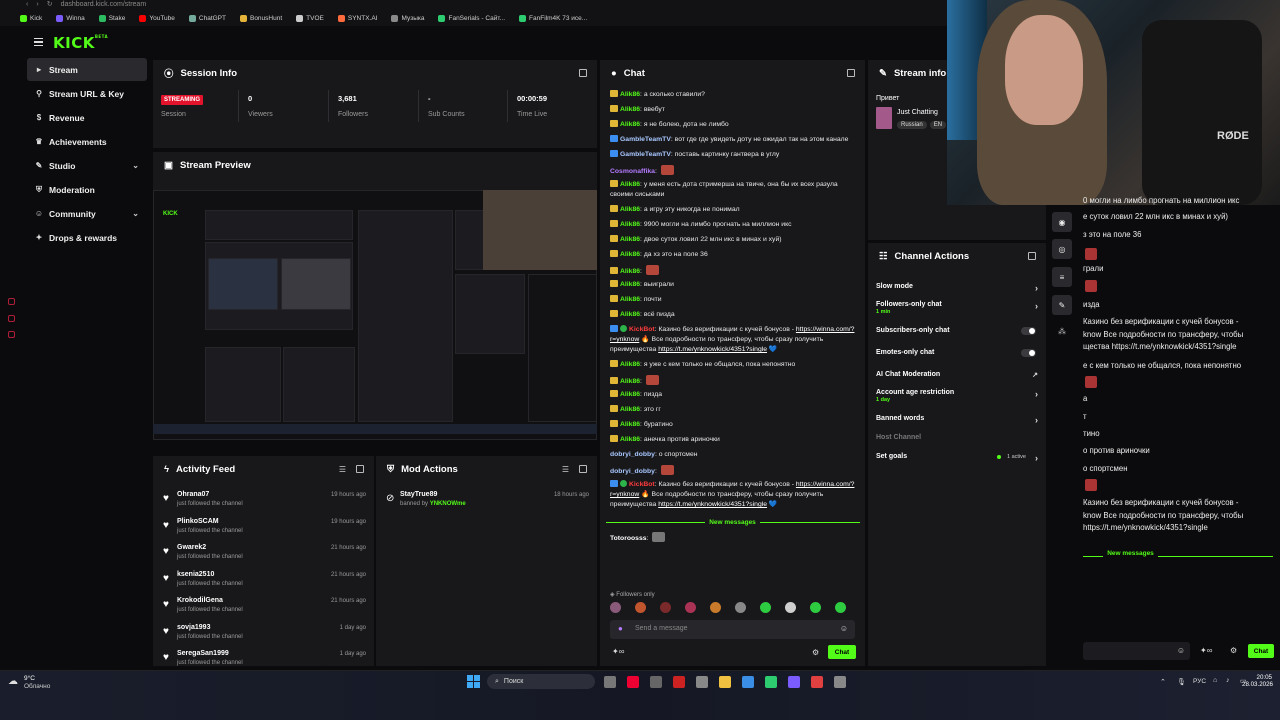 This screenshot has height=720, width=1280. Describe the element at coordinates (1180, 268) in the screenshot. I see `popout-chat-message: грали` at that location.